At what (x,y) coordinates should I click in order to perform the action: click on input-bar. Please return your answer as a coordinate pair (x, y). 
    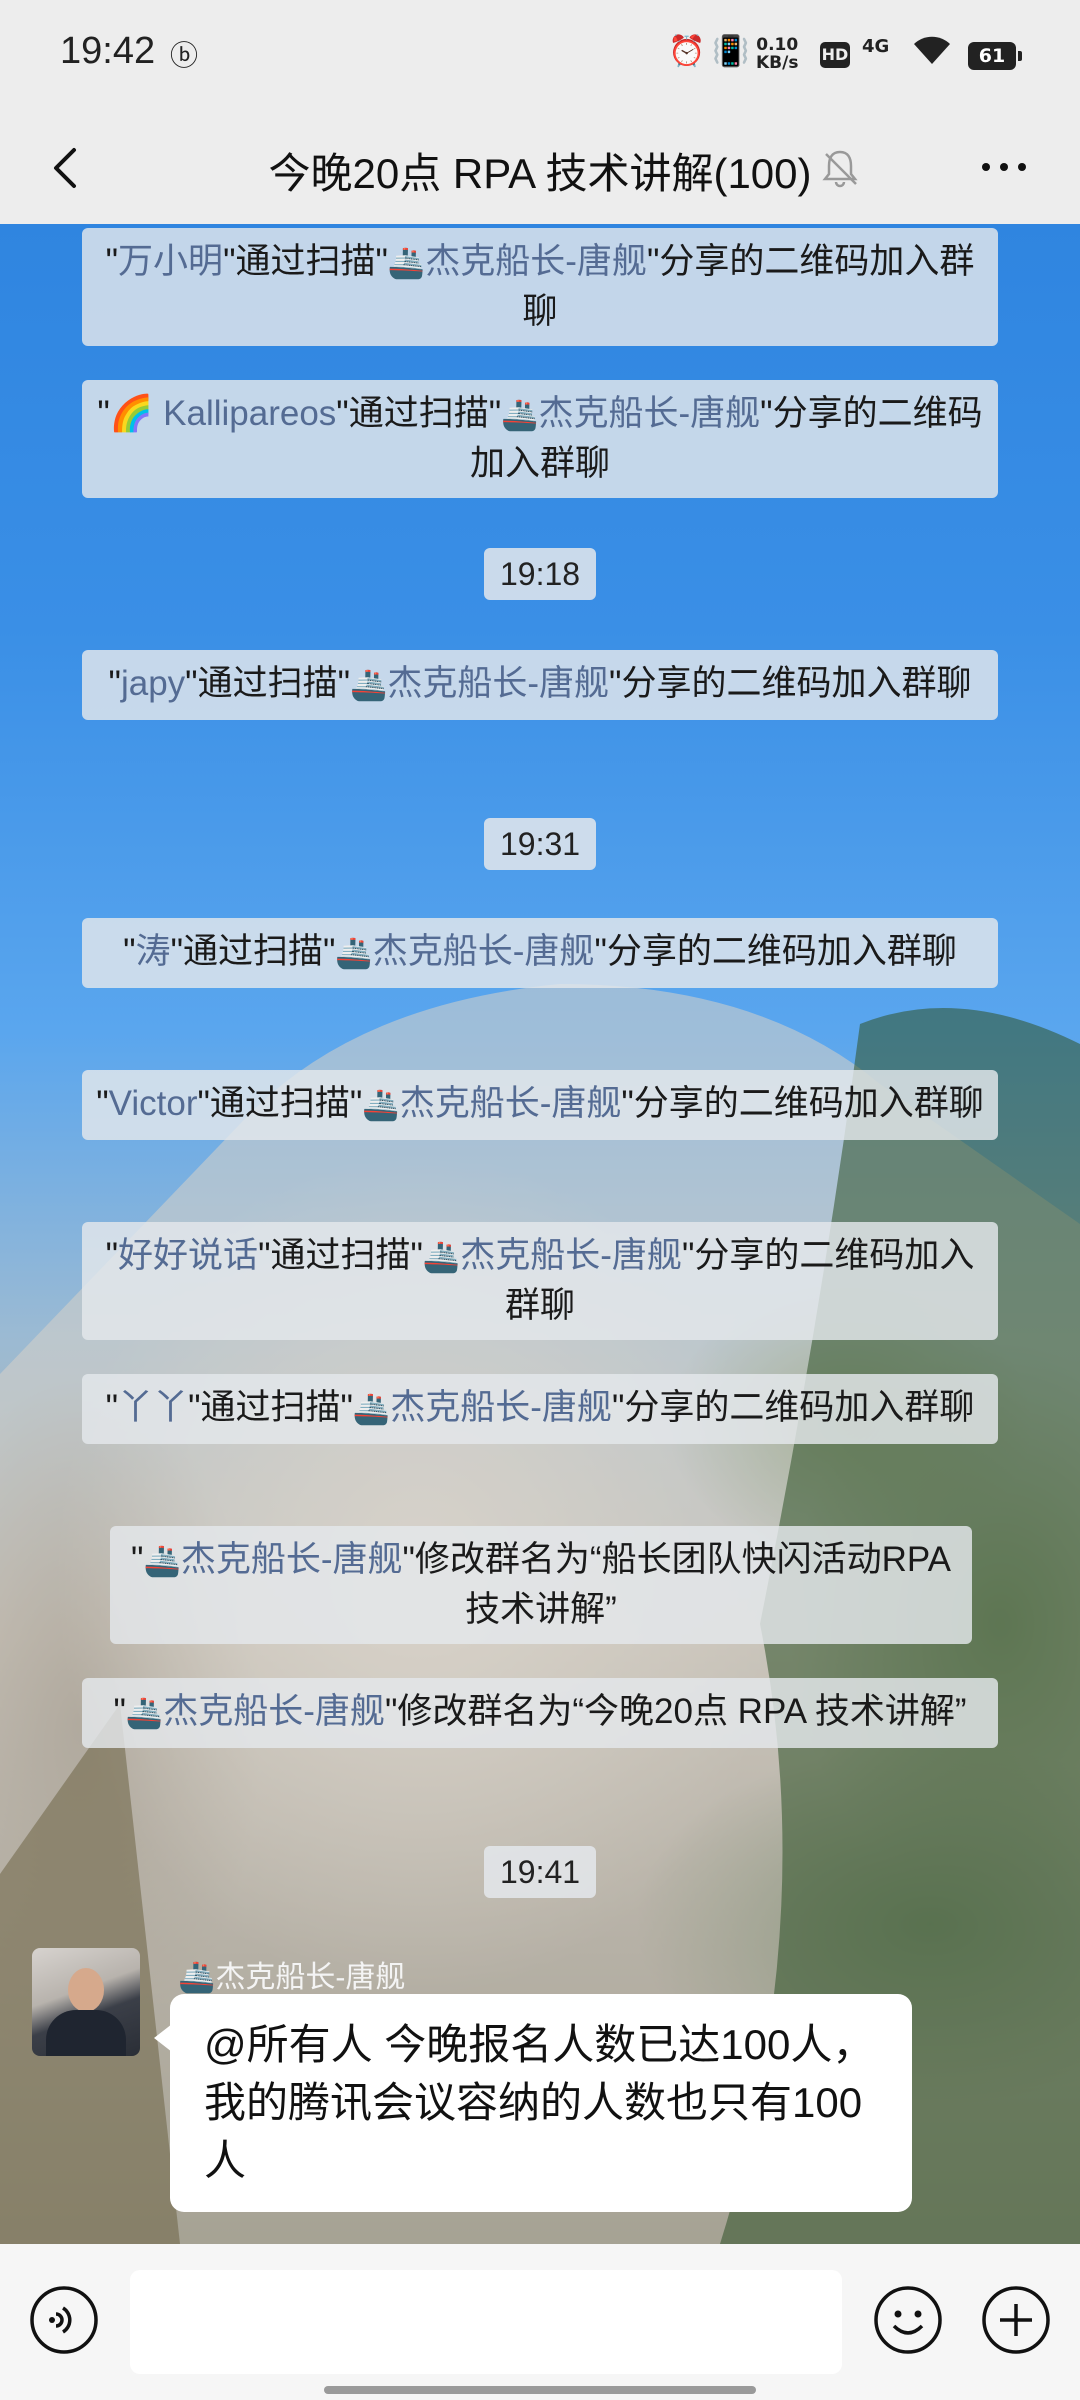
    Looking at the image, I should click on (540, 2322).